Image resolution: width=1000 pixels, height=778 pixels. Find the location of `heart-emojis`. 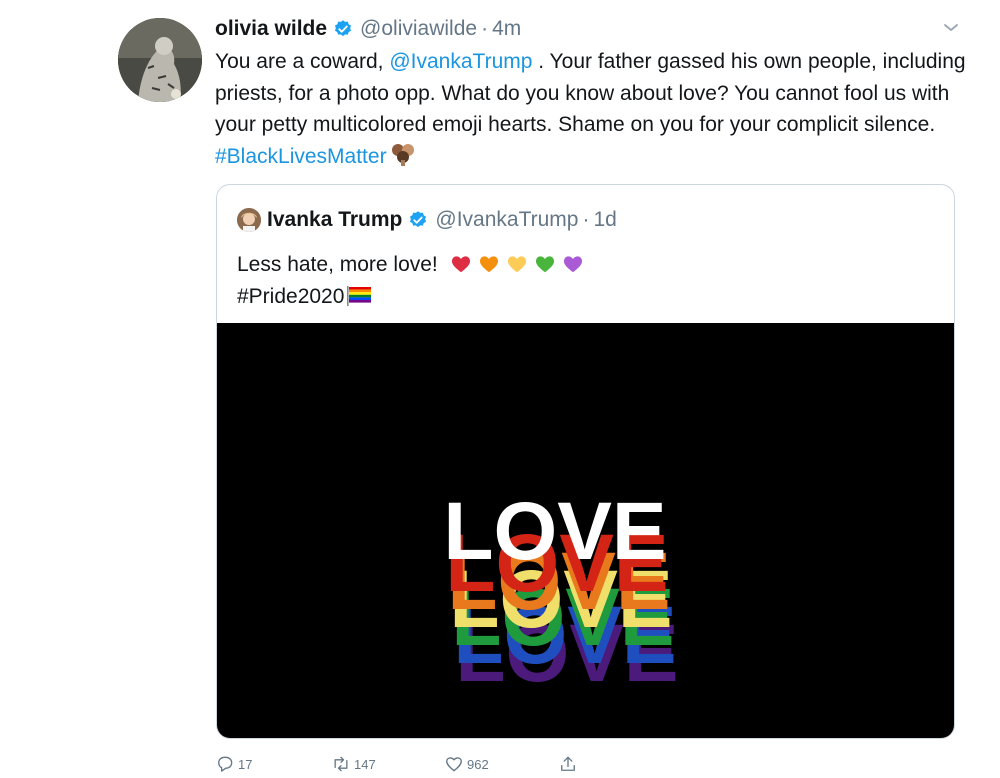

heart-emojis is located at coordinates (517, 264).